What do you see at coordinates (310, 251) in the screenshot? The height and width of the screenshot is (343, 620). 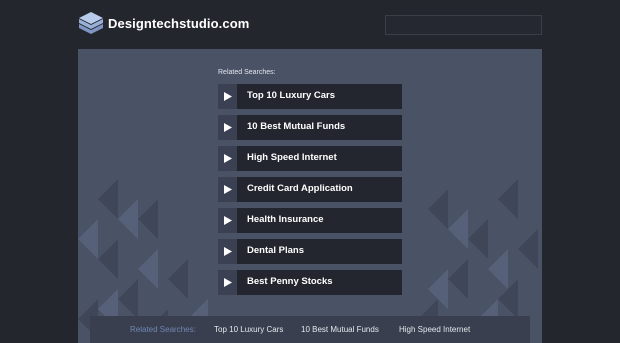 I see `related-link-dental-plans: Dental Plans` at bounding box center [310, 251].